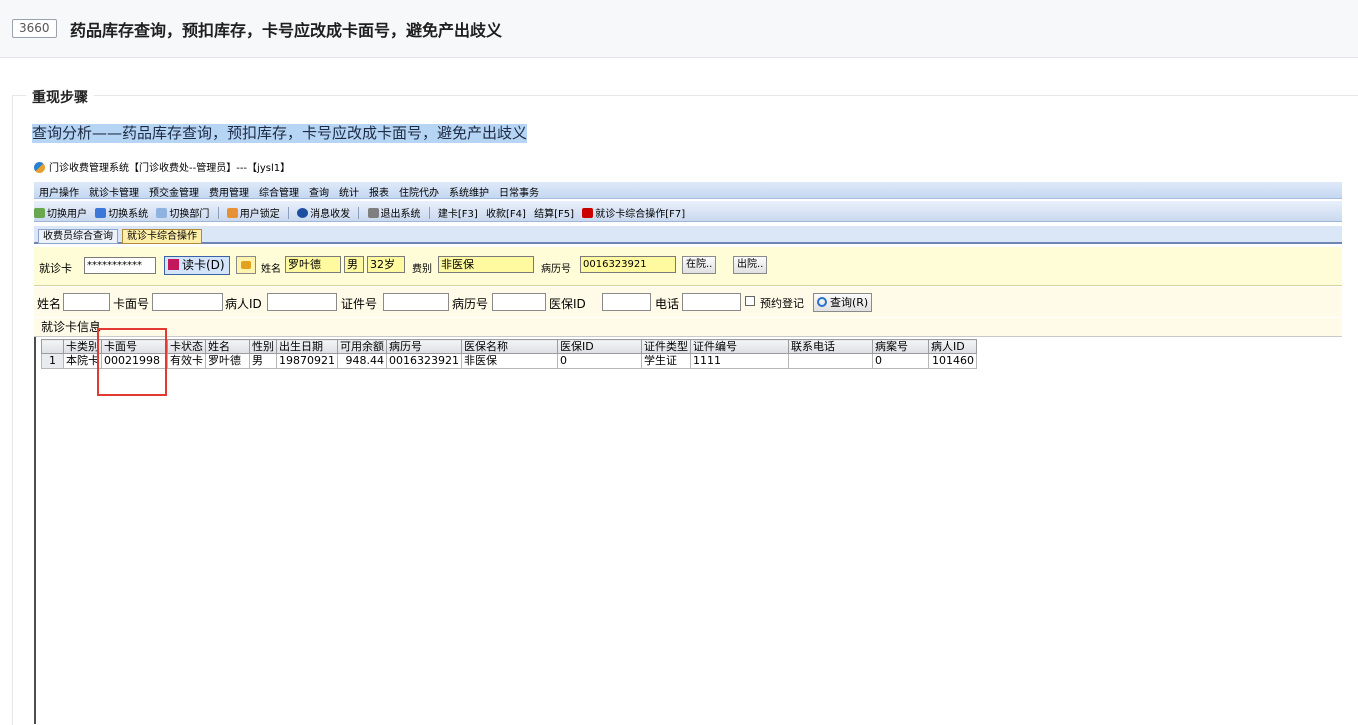 The height and width of the screenshot is (725, 1358). Describe the element at coordinates (186, 346) in the screenshot. I see `column-header: 卡状态` at that location.